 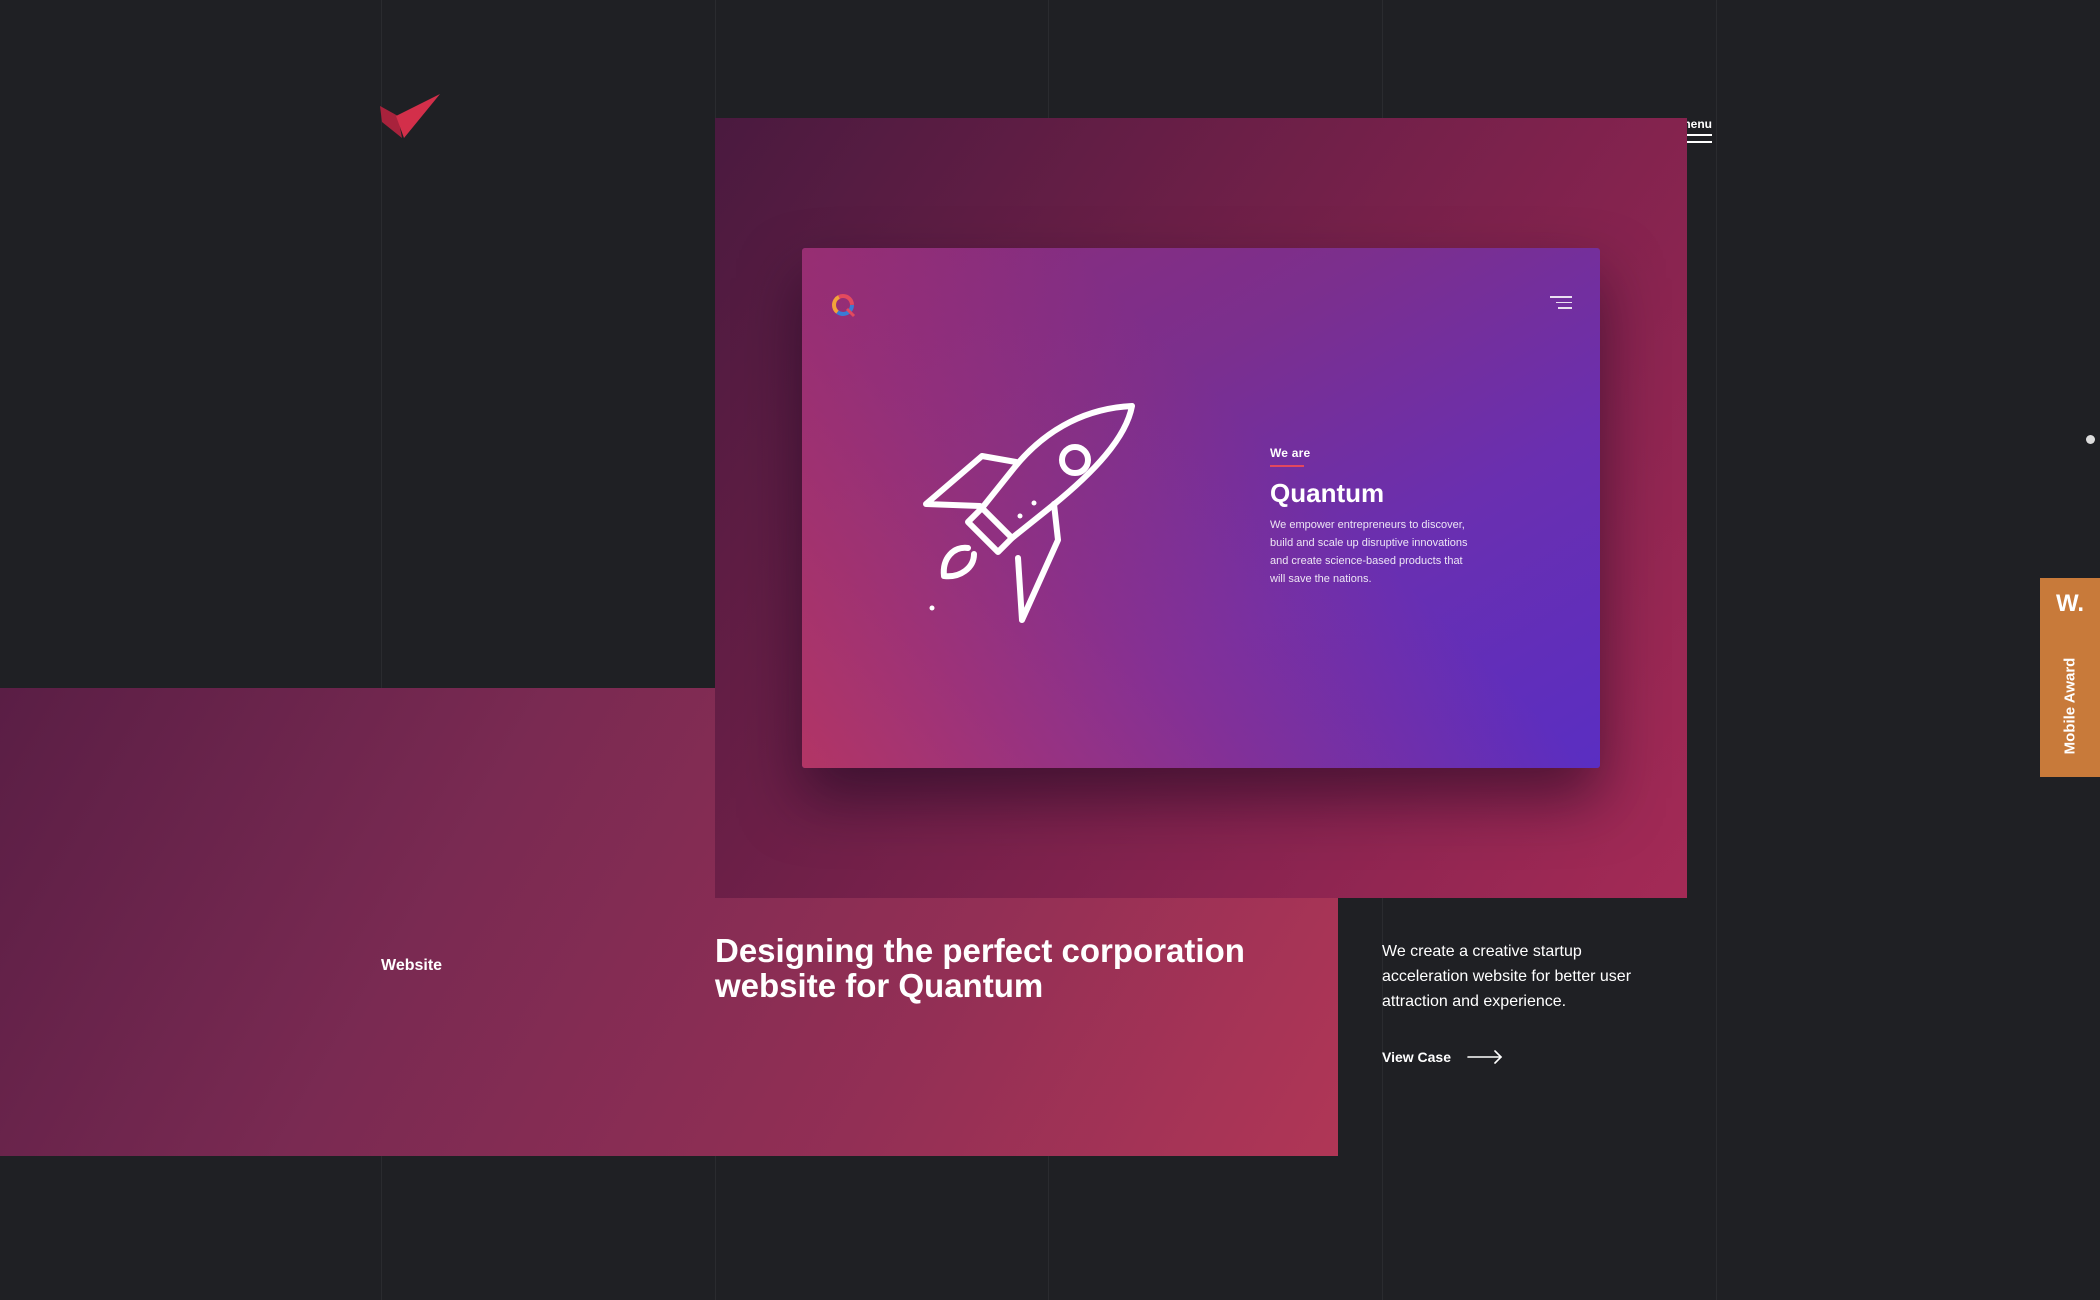 I want to click on screen-title: Quantum, so click(x=1327, y=493).